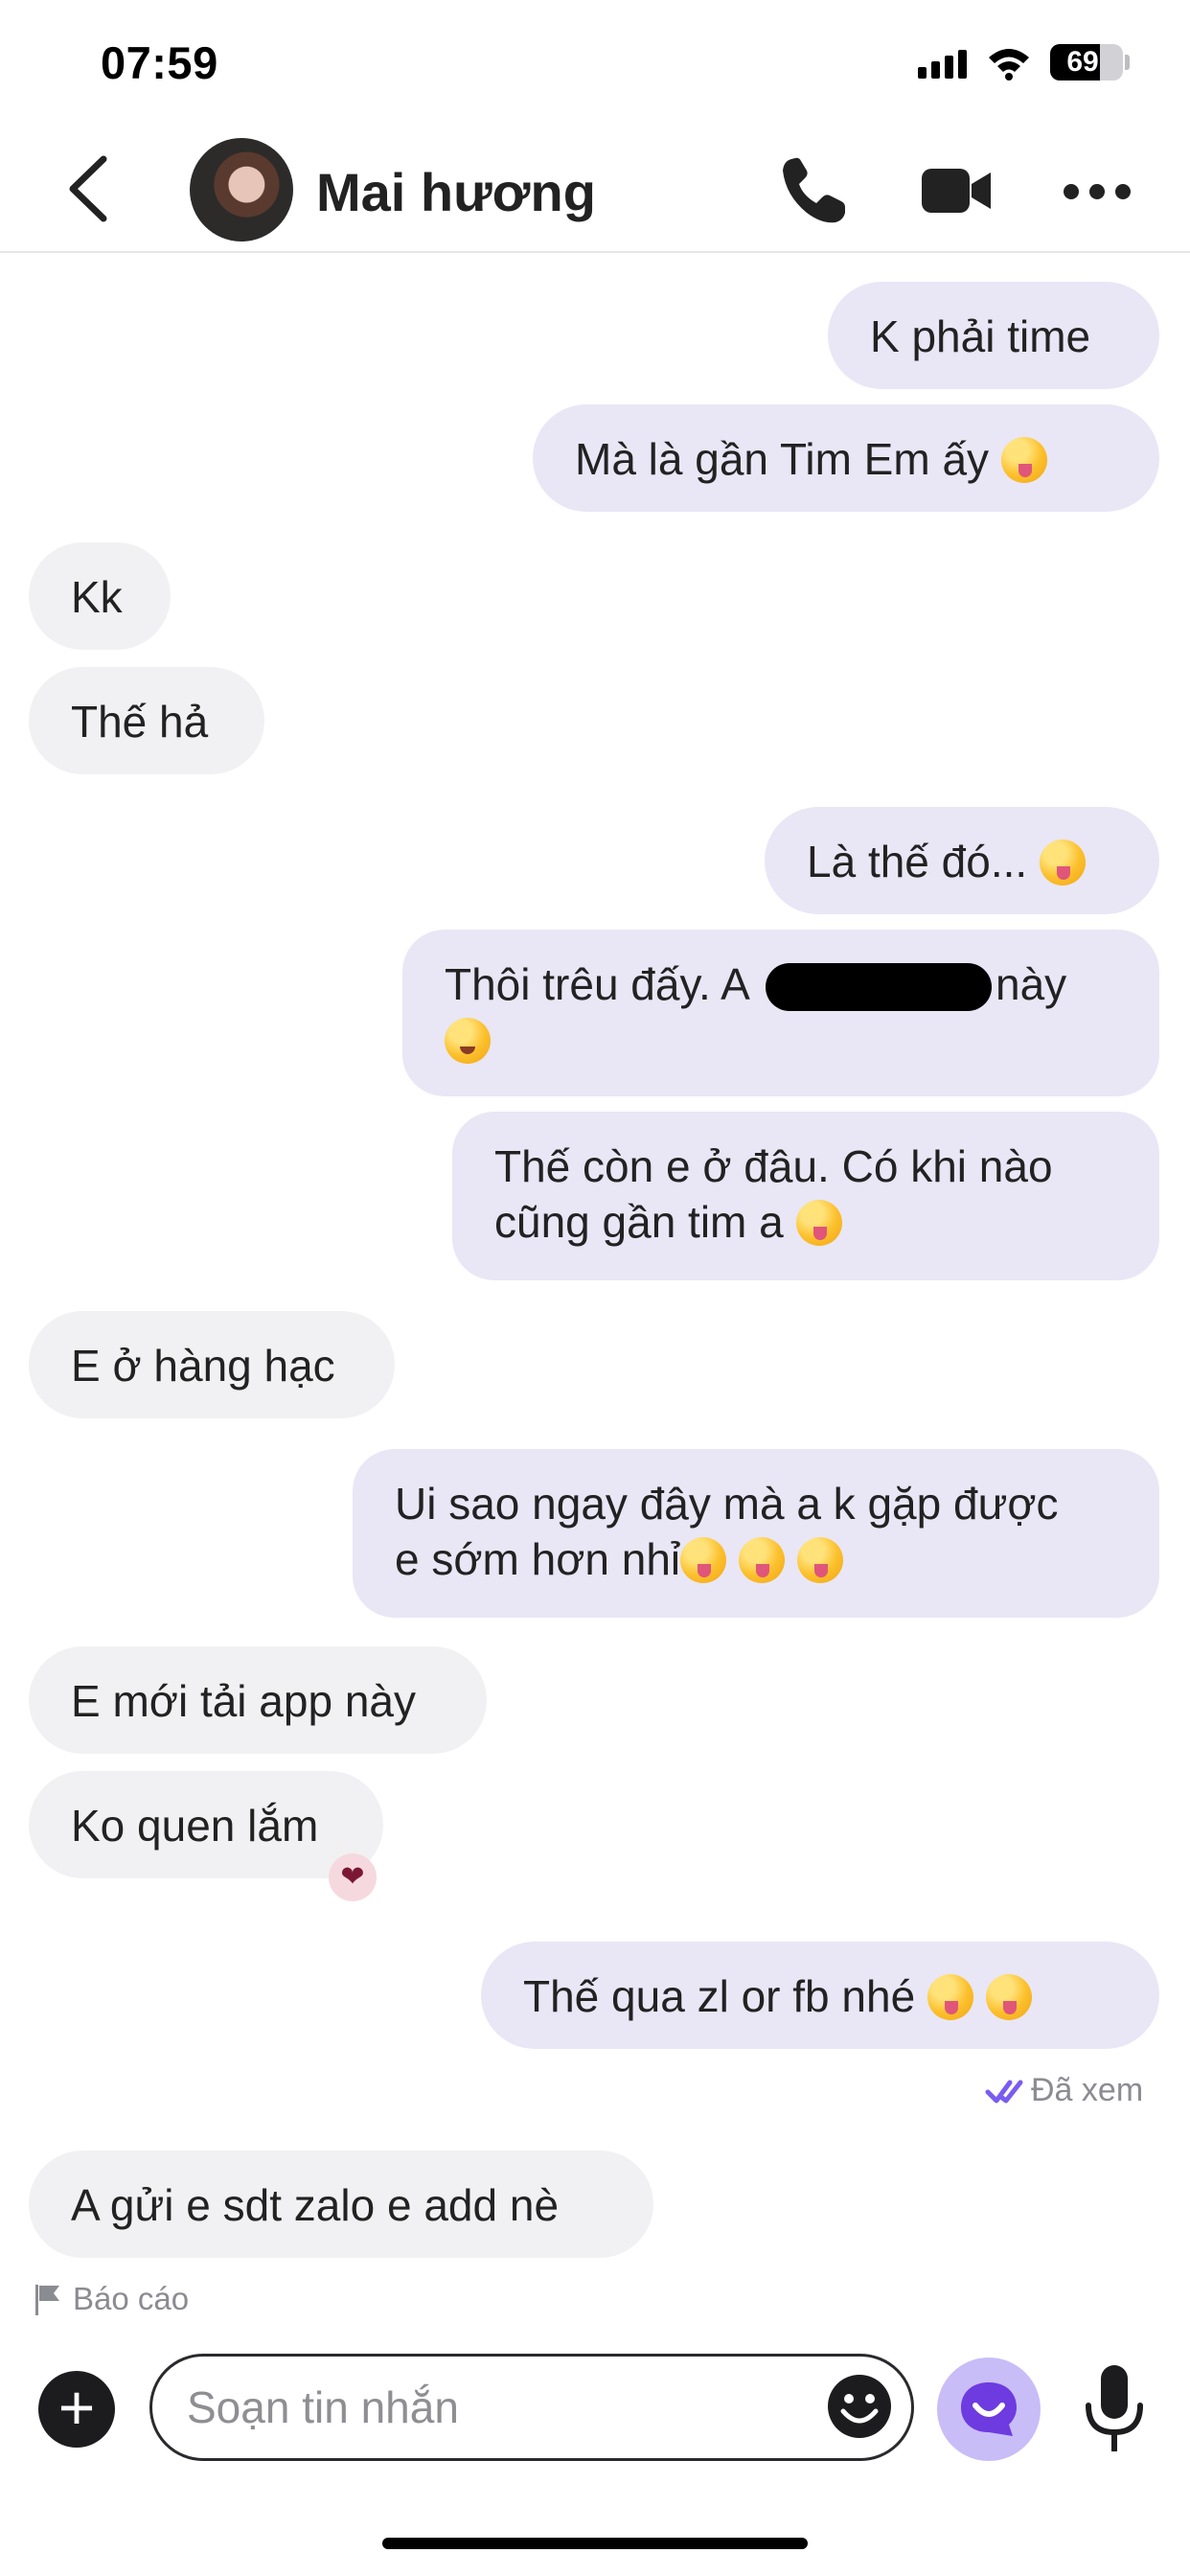 The width and height of the screenshot is (1190, 2576). I want to click on battery-tip, so click(1128, 63).